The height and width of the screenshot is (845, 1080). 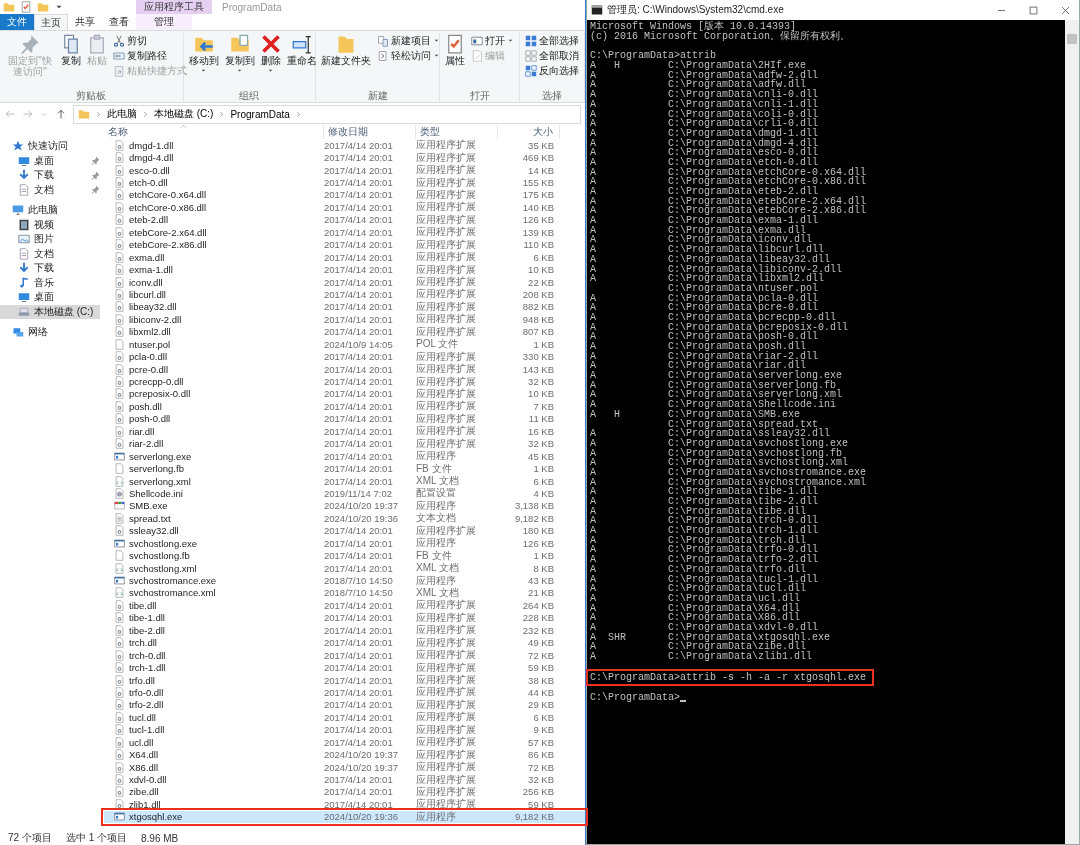 I want to click on ribbon-button: 反向选择, so click(x=552, y=70).